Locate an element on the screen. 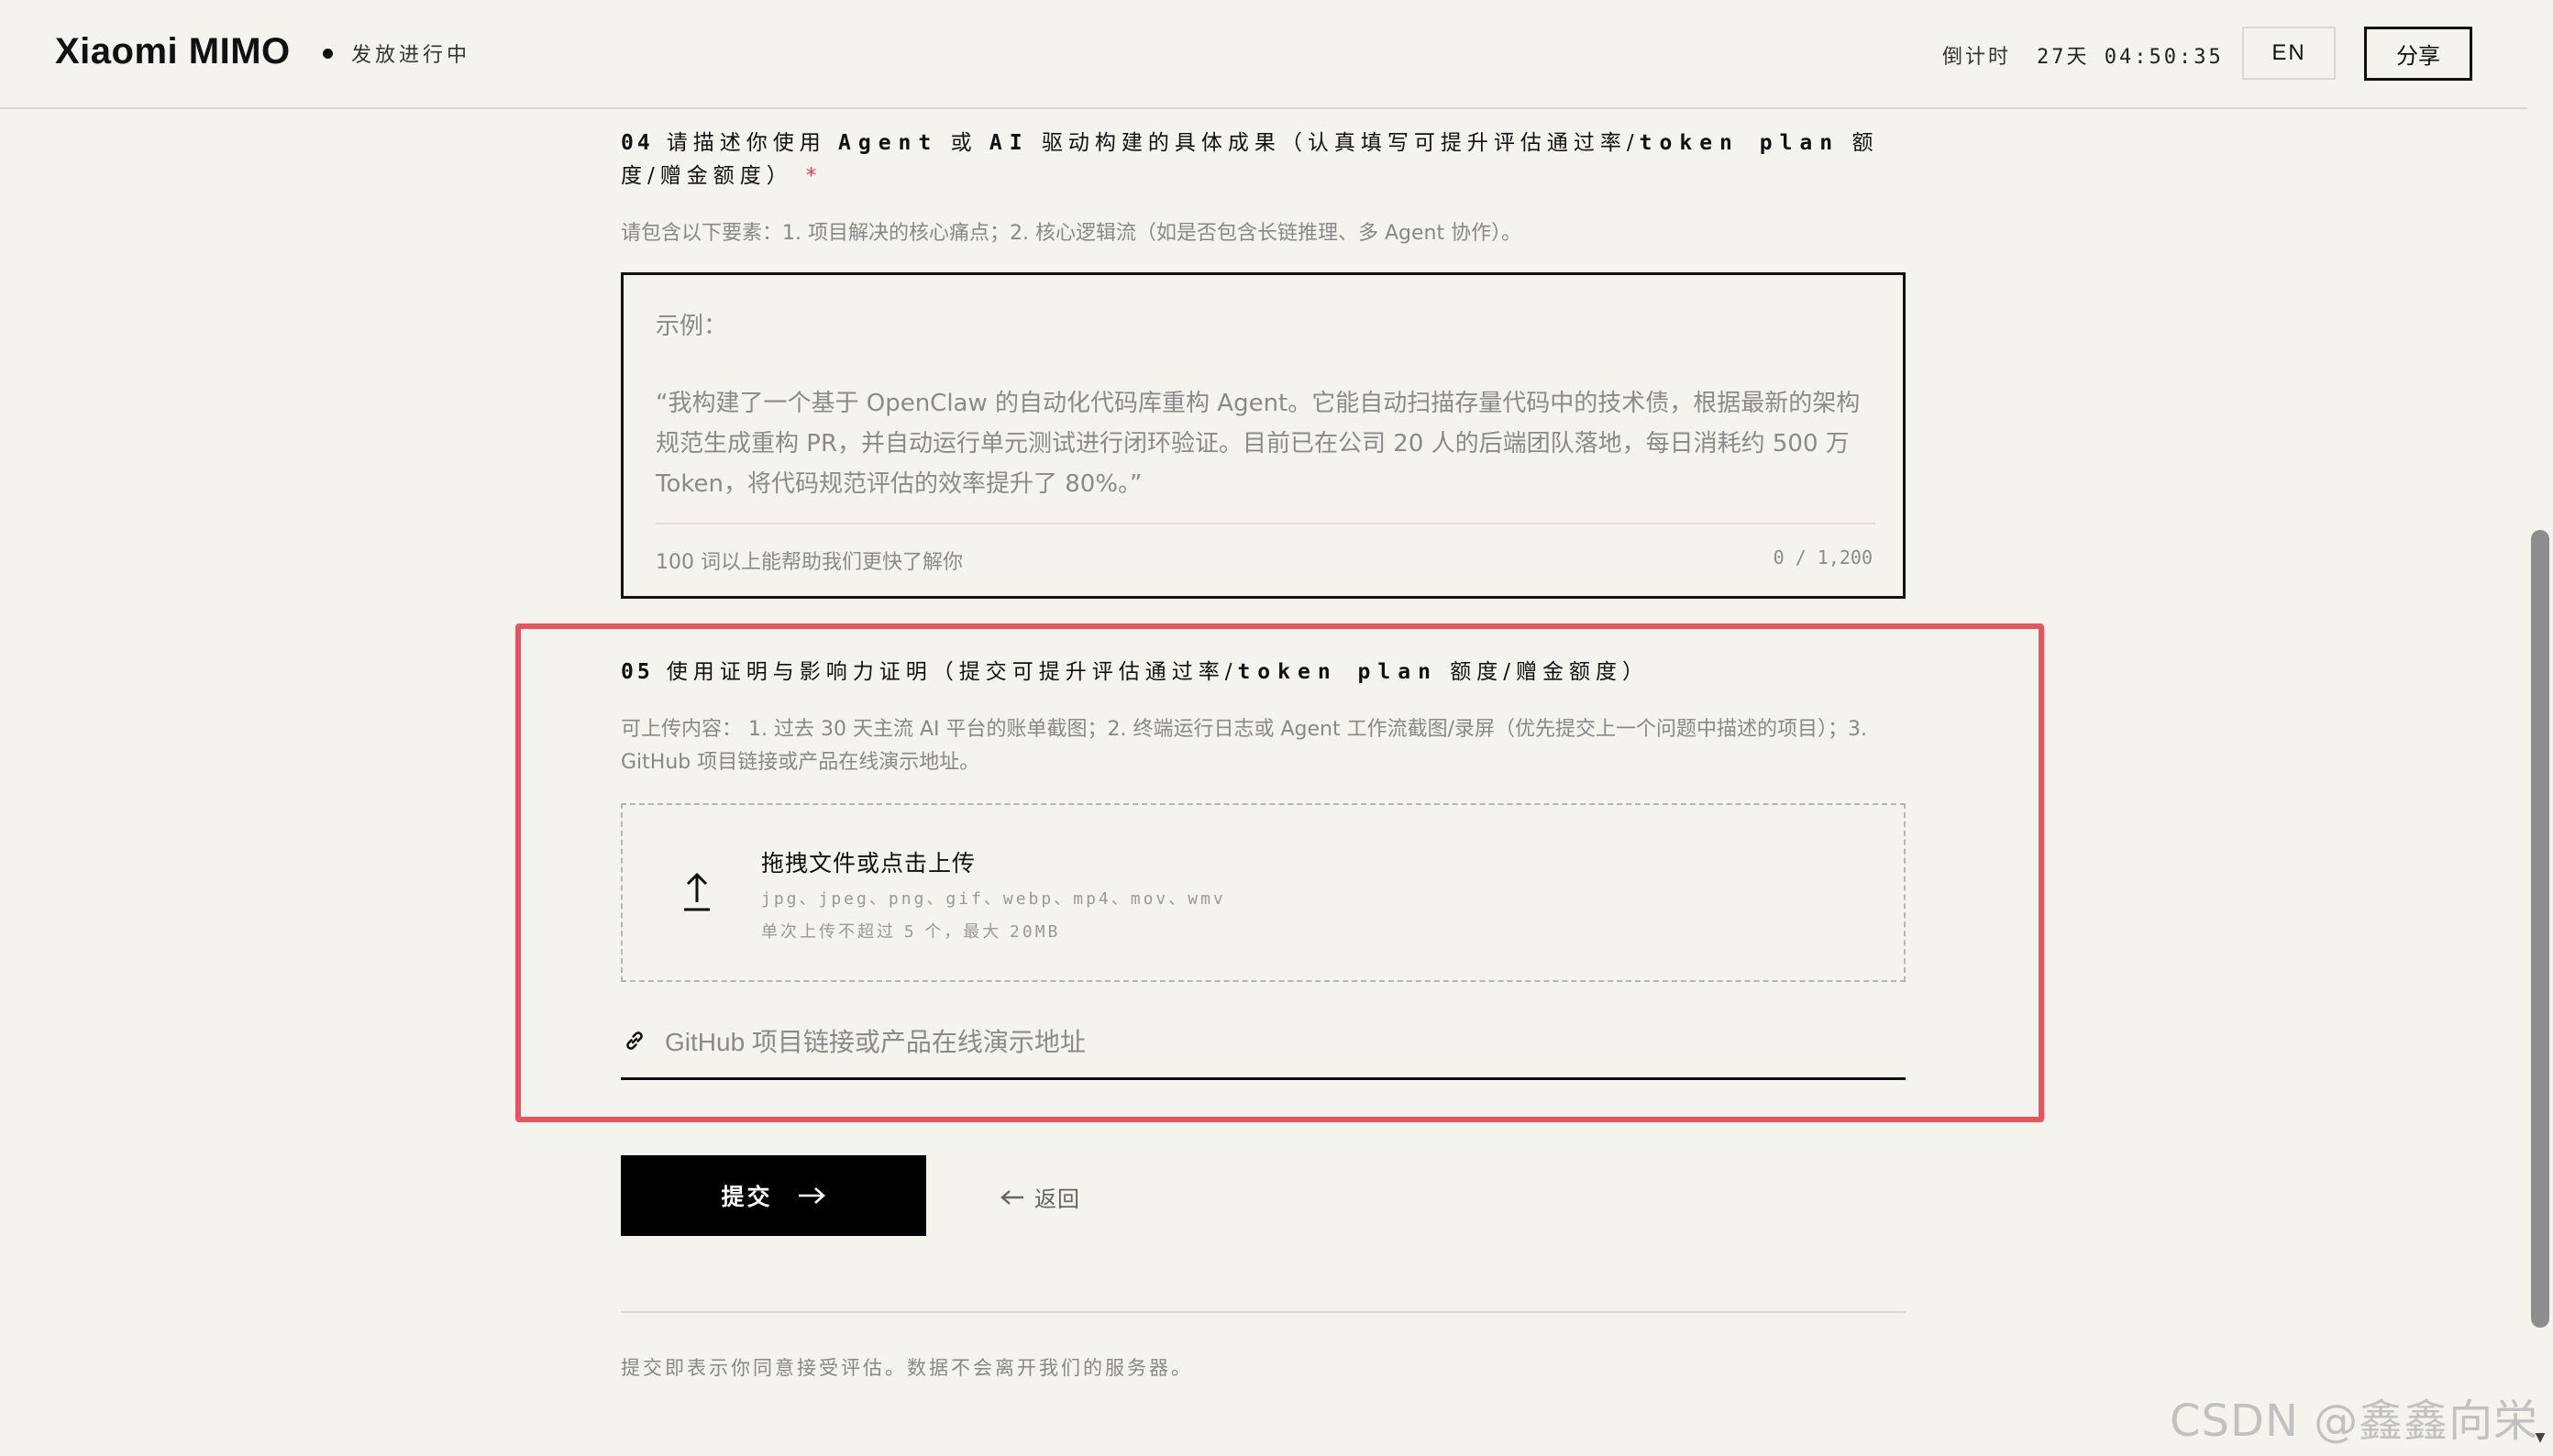 The image size is (2553, 1456). upload-limit: 单次上传不超过 5 个，最大 20MB is located at coordinates (911, 932).